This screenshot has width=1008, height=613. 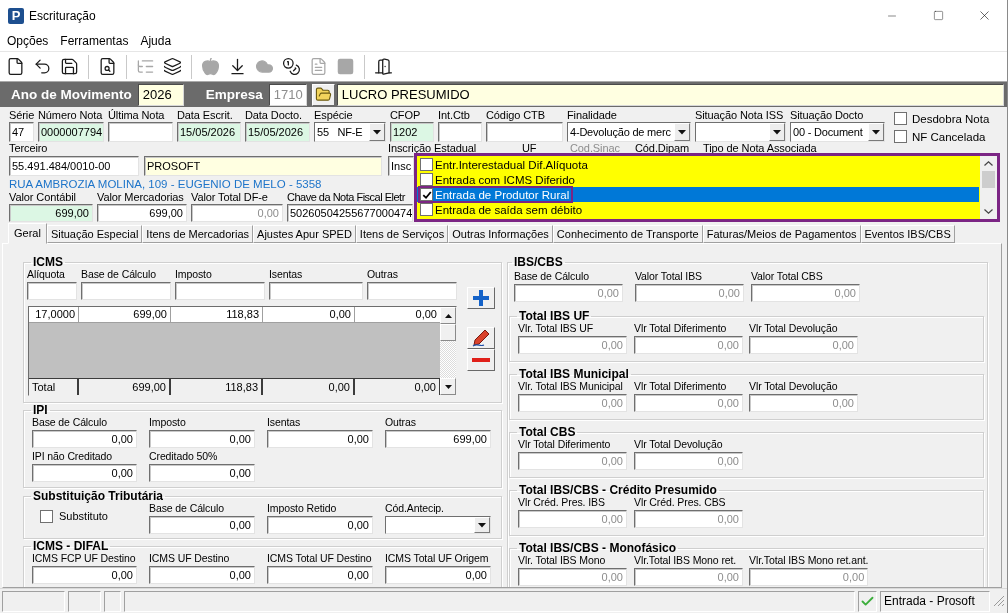 I want to click on download-icon, so click(x=237, y=66).